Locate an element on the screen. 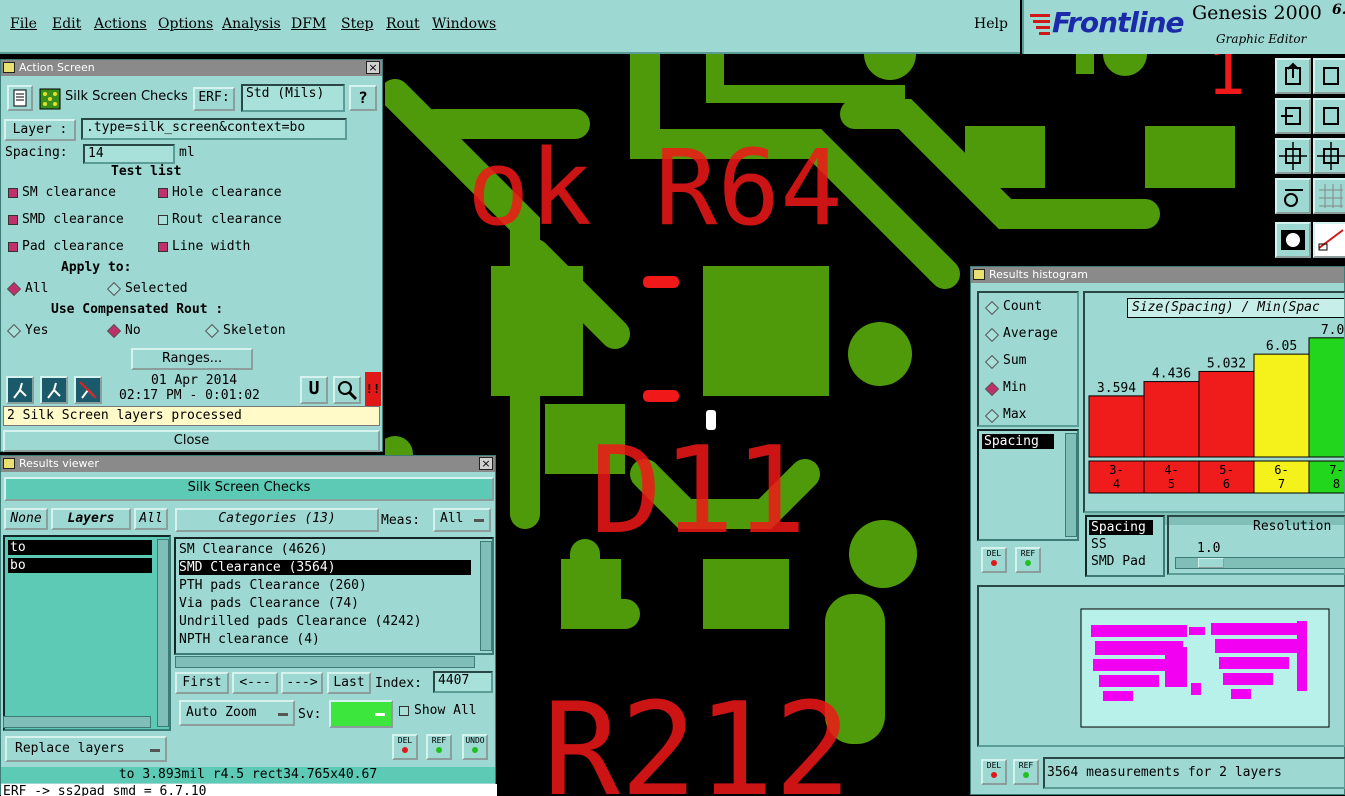 Image resolution: width=1345 pixels, height=796 pixels. zoom-icon is located at coordinates (347, 390).